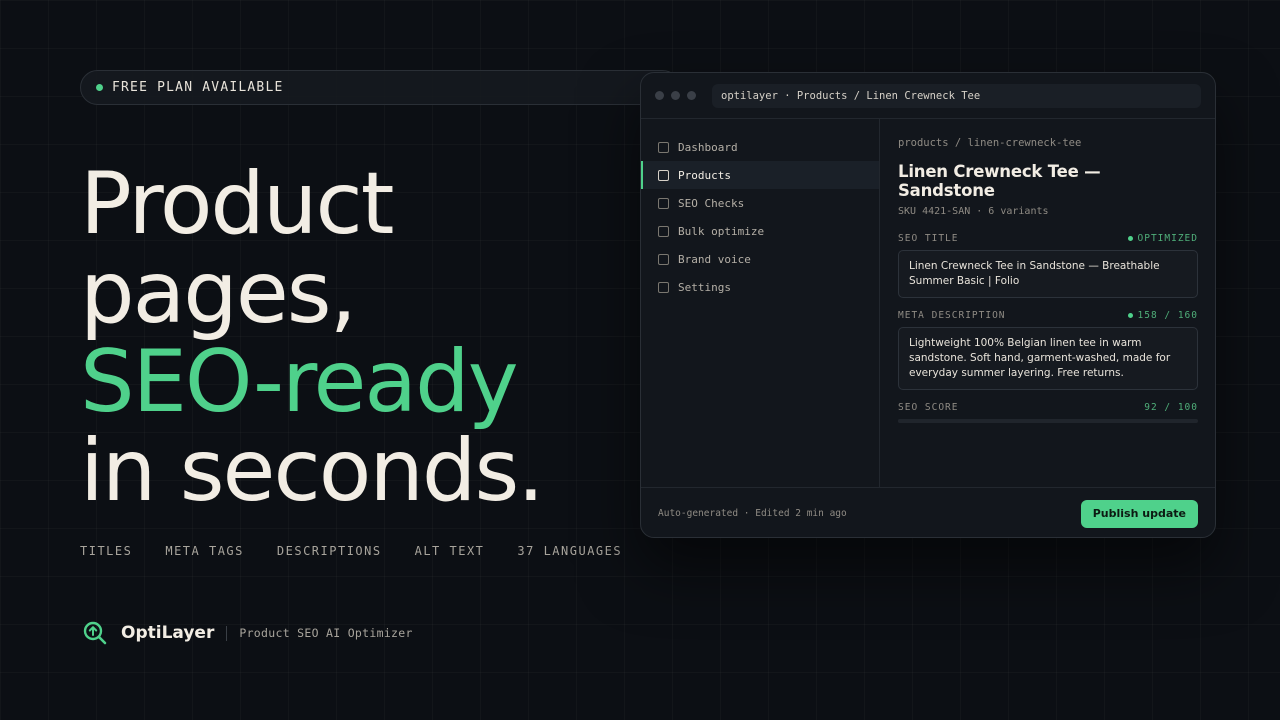 Image resolution: width=1280 pixels, height=720 pixels. Describe the element at coordinates (760, 287) in the screenshot. I see `sidebar-item-settings: Settings` at that location.